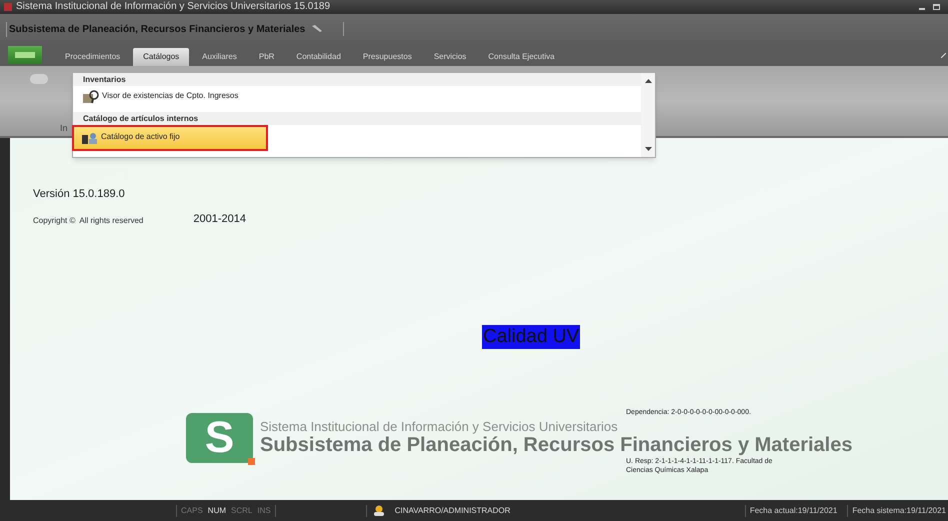  What do you see at coordinates (90, 138) in the screenshot?
I see `document-person-icon` at bounding box center [90, 138].